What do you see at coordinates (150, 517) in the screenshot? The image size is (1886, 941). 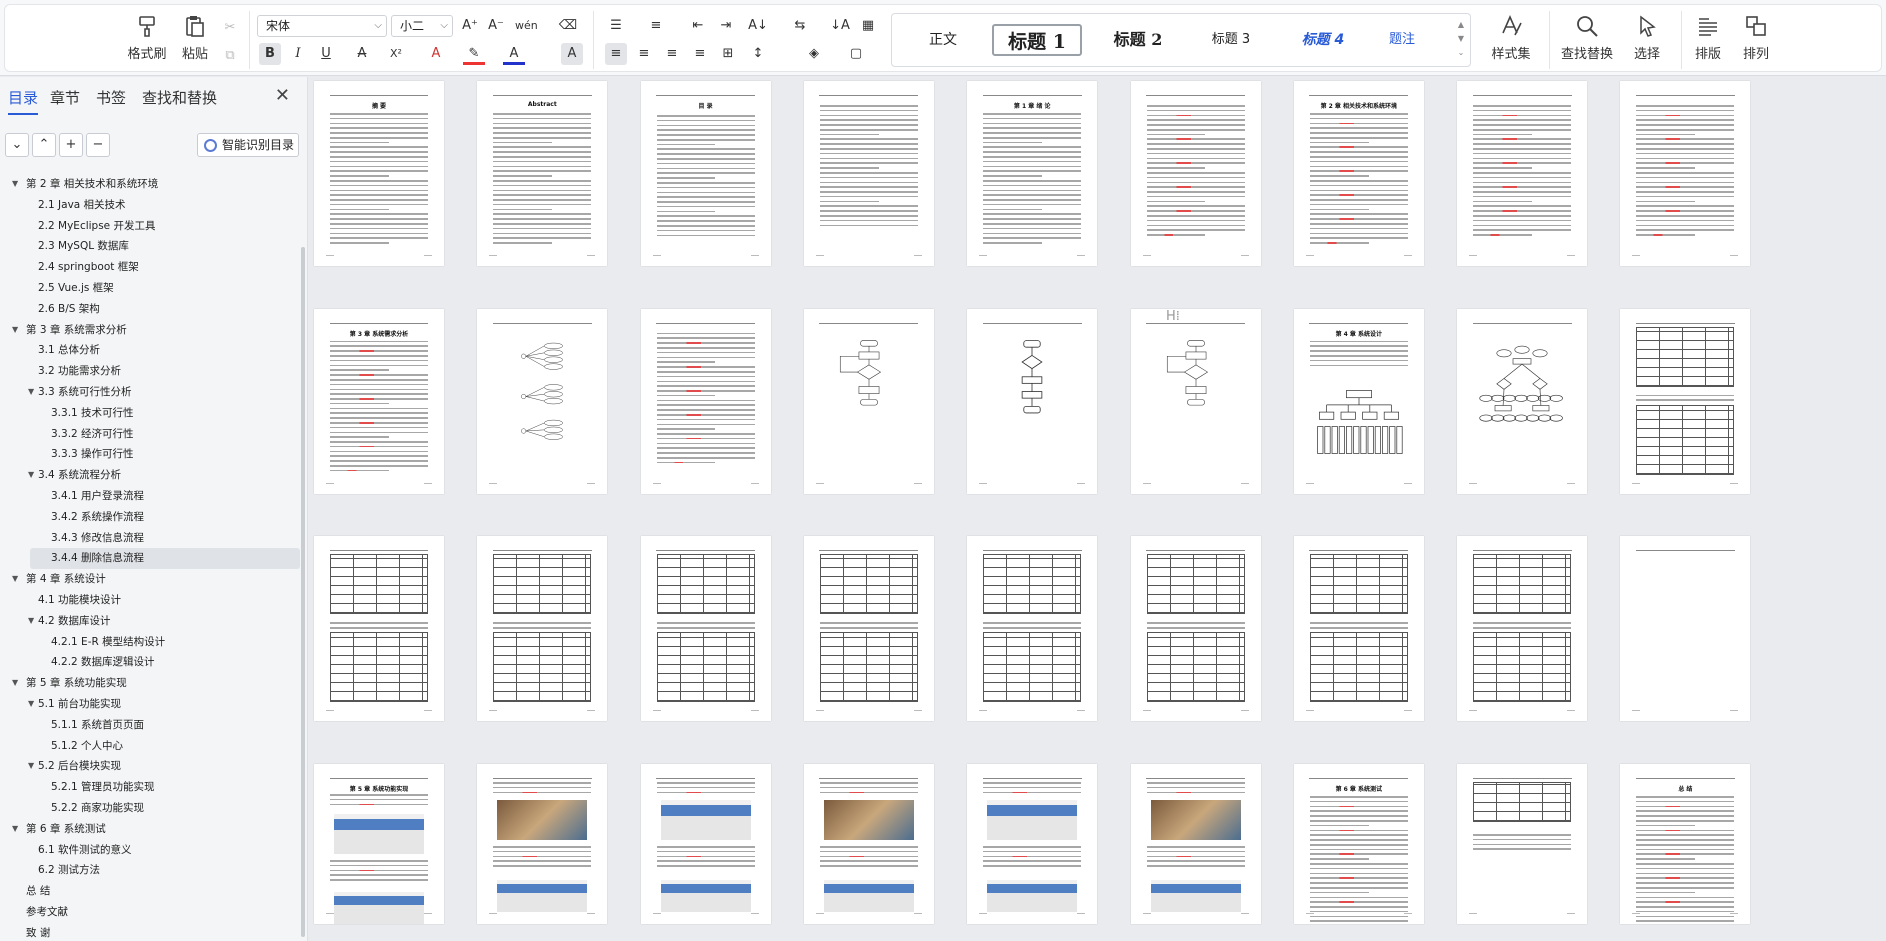 I see `toc-item: 3.4.2 系统操作流程` at bounding box center [150, 517].